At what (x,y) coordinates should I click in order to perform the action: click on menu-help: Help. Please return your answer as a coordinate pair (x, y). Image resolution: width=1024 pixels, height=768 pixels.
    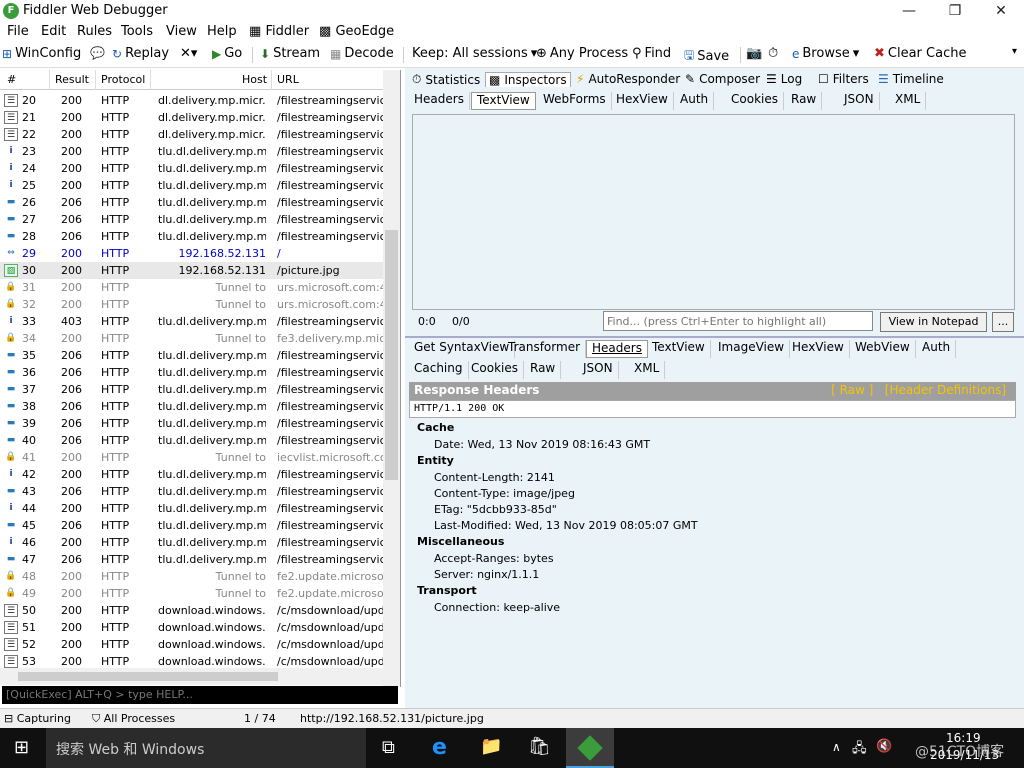
    Looking at the image, I should click on (222, 31).